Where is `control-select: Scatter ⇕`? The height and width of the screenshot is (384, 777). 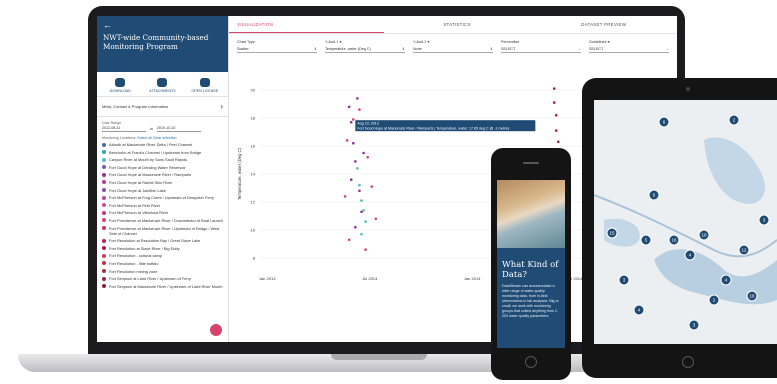
control-select: Scatter ⇕ is located at coordinates (277, 48).